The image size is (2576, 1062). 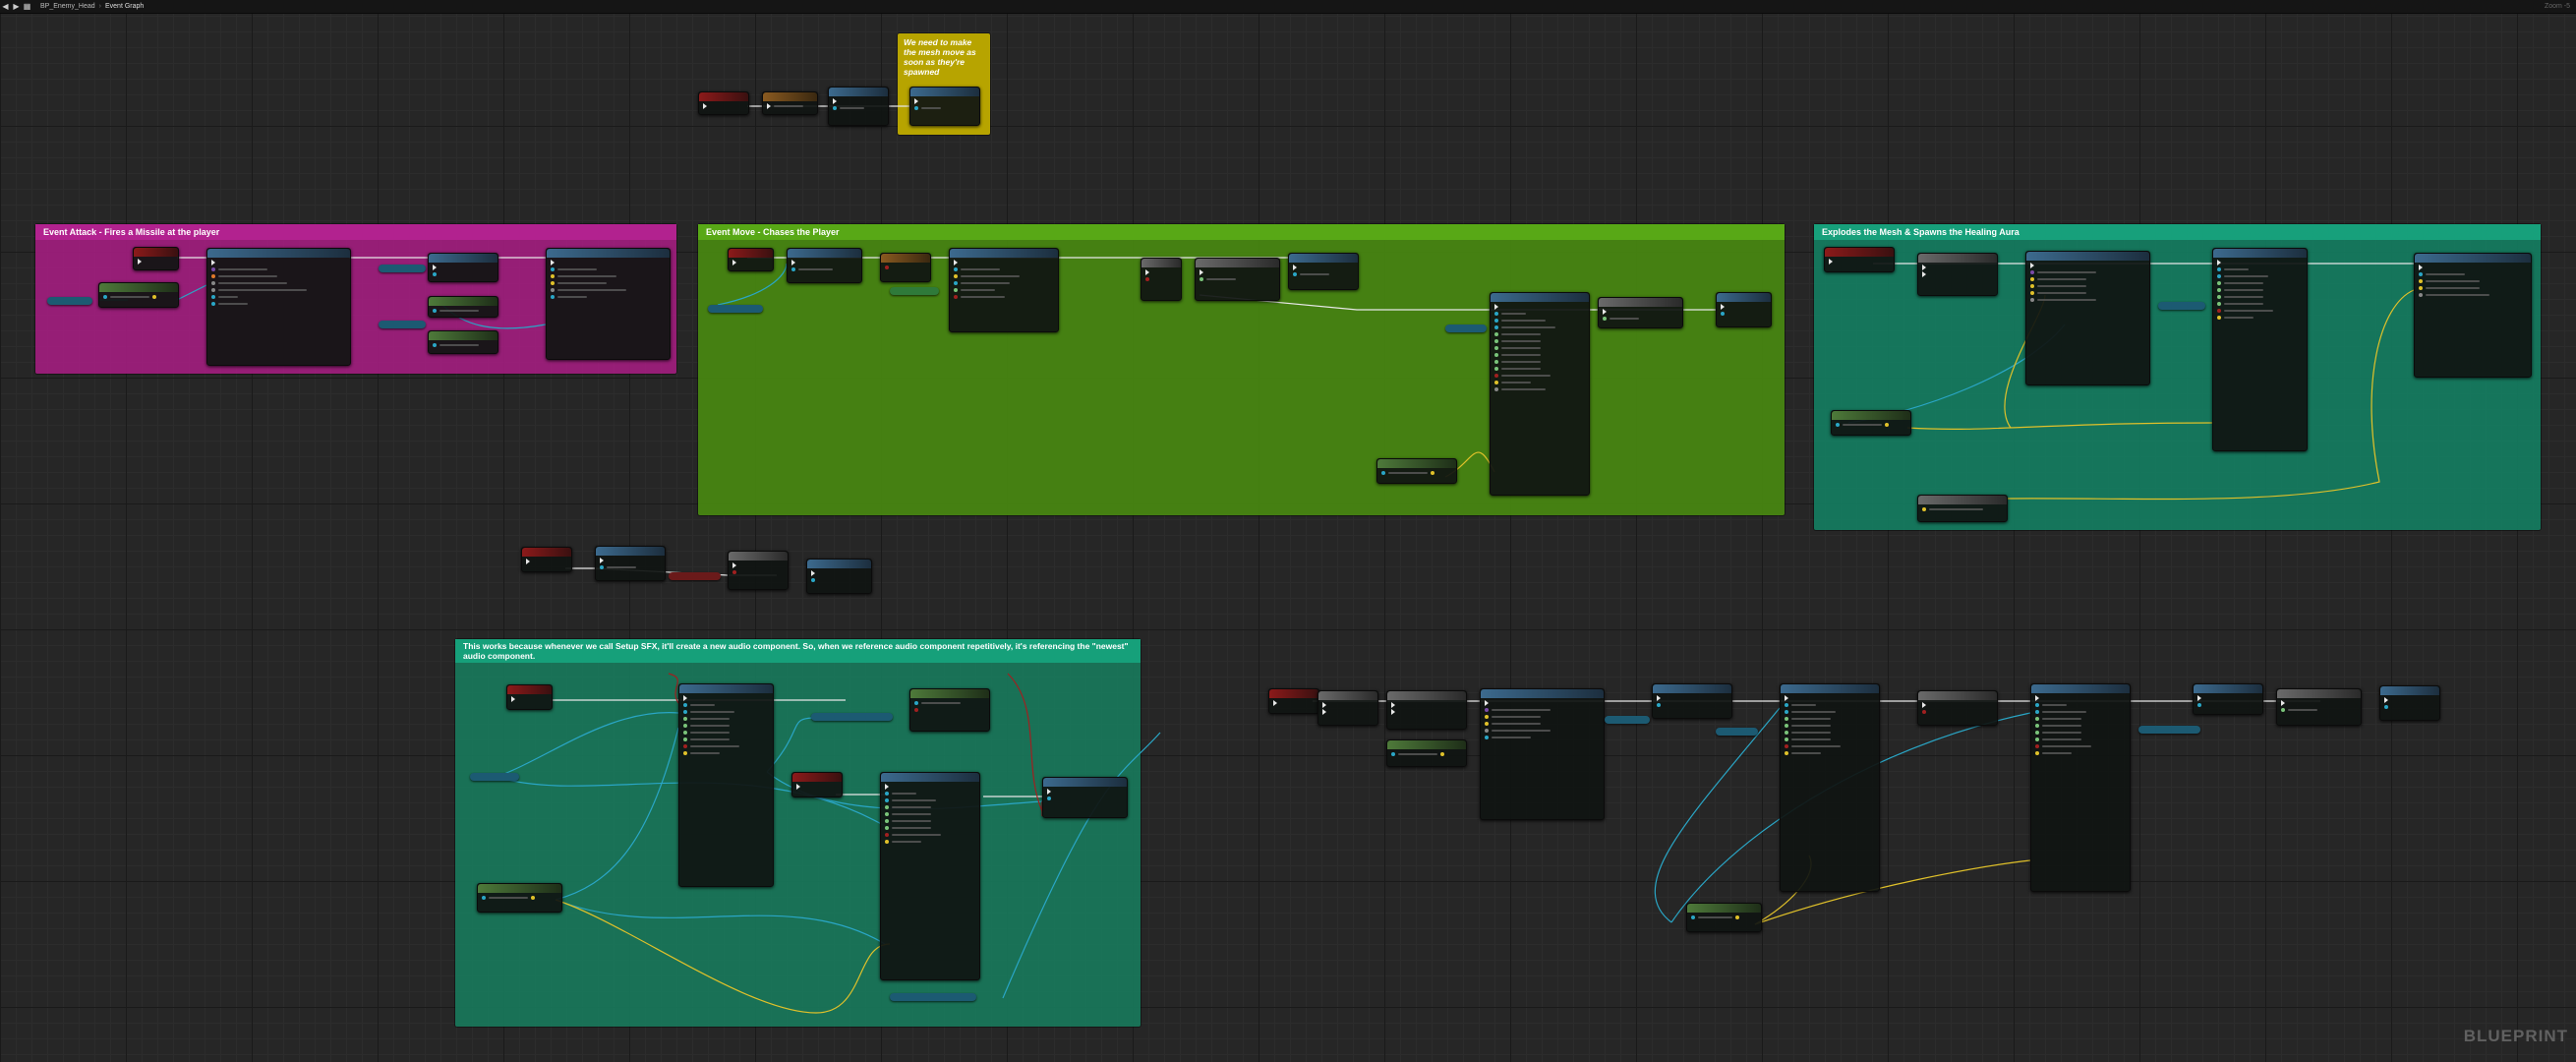 I want to click on sfx-player-ref, so click(x=494, y=777).